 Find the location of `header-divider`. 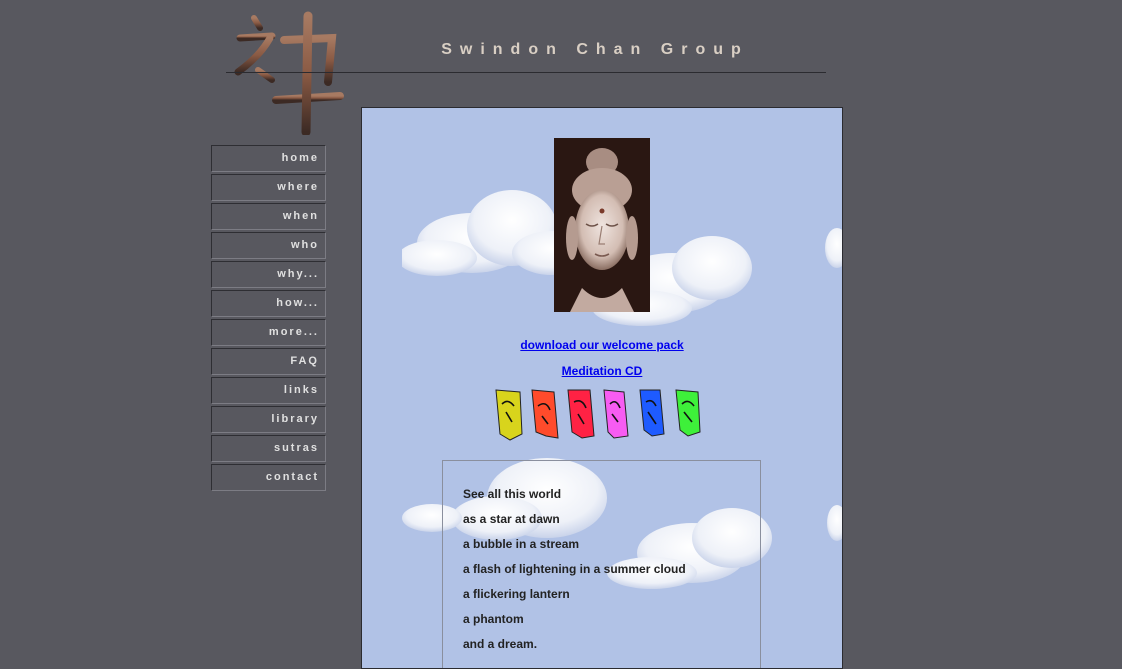

header-divider is located at coordinates (526, 72).